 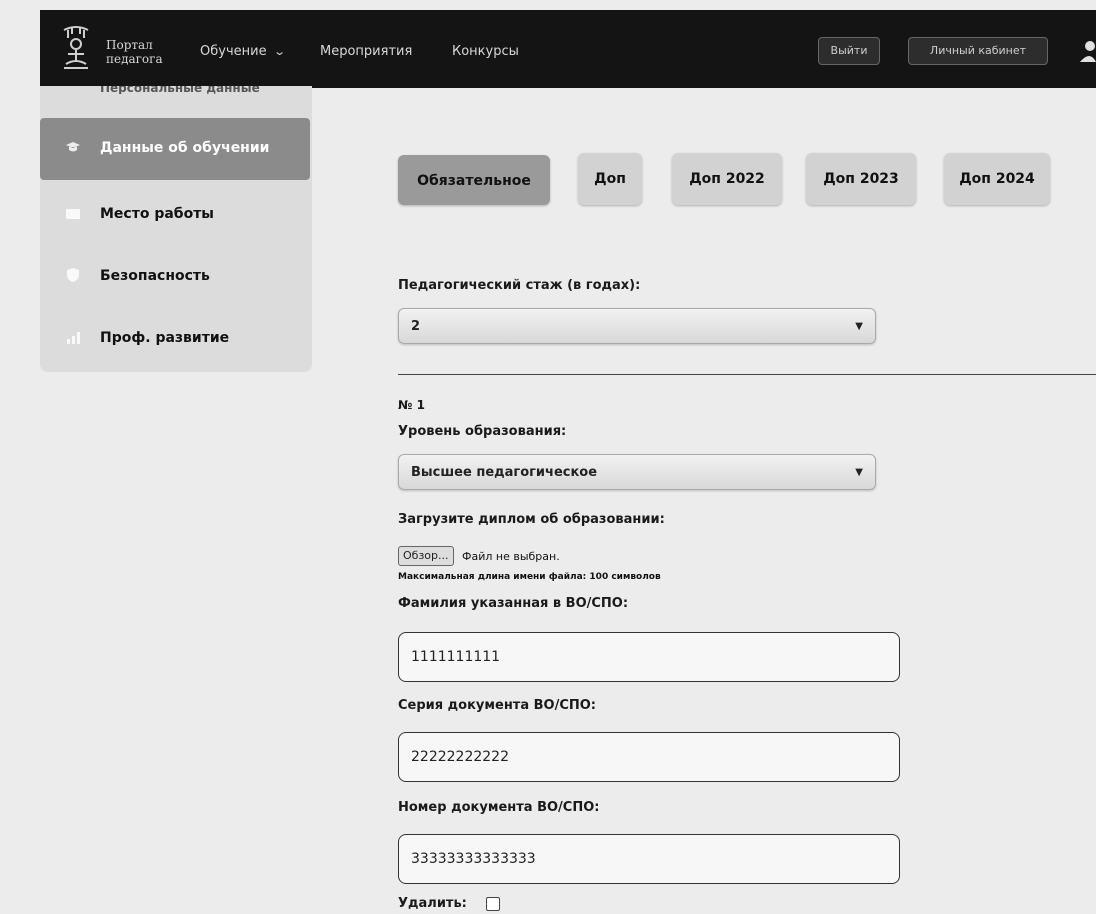 I want to click on portal-logo-icon, so click(x=76, y=48).